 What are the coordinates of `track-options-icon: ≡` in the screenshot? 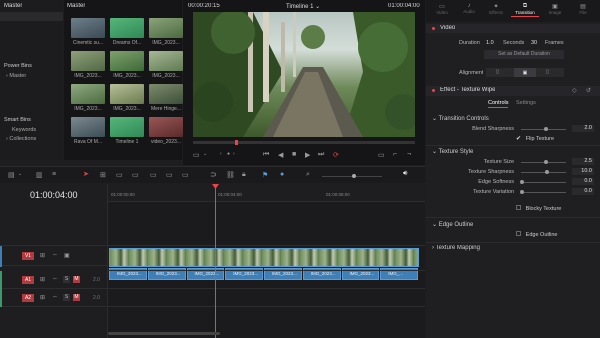 It's located at (54, 174).